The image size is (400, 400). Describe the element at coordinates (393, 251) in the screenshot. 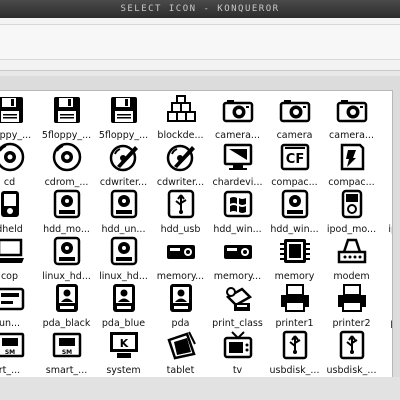

I see `mo-icon` at that location.